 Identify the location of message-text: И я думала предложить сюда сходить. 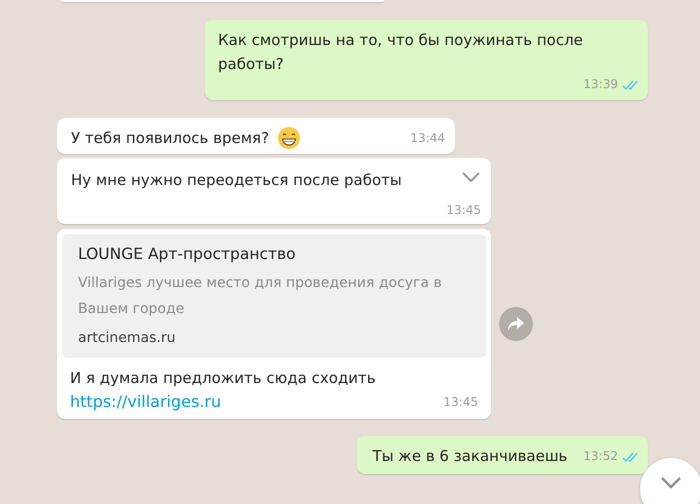
(223, 378).